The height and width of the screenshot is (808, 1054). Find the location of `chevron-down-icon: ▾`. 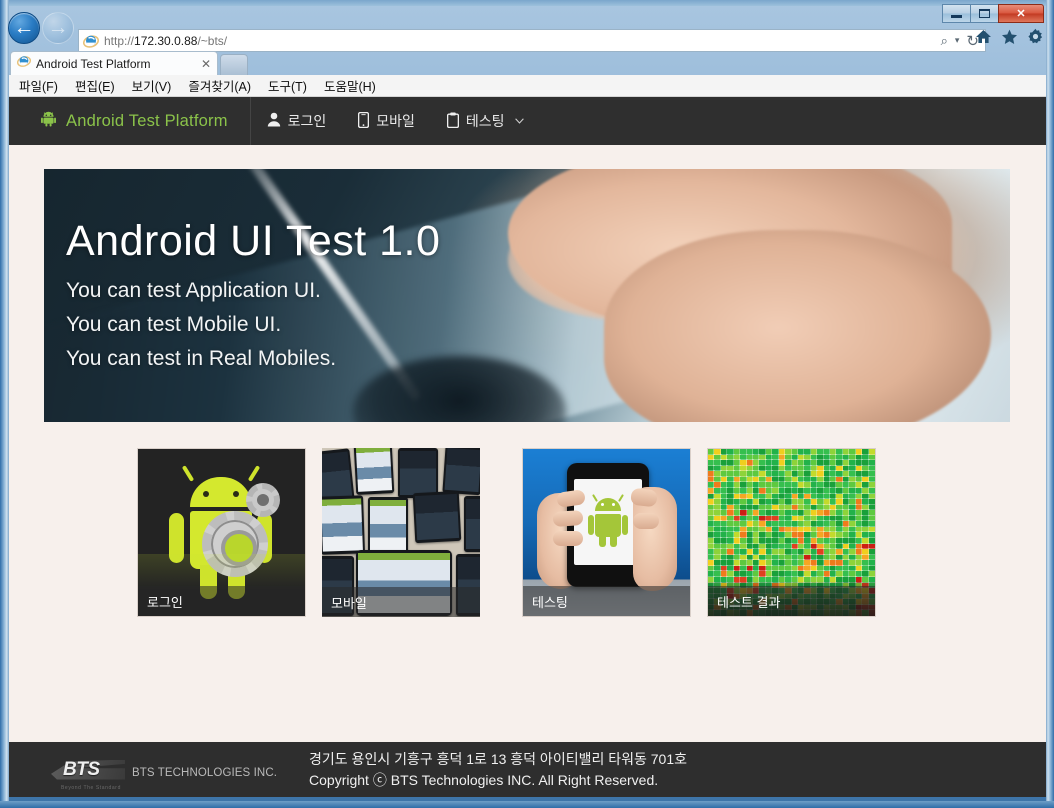

chevron-down-icon: ▾ is located at coordinates (957, 40).